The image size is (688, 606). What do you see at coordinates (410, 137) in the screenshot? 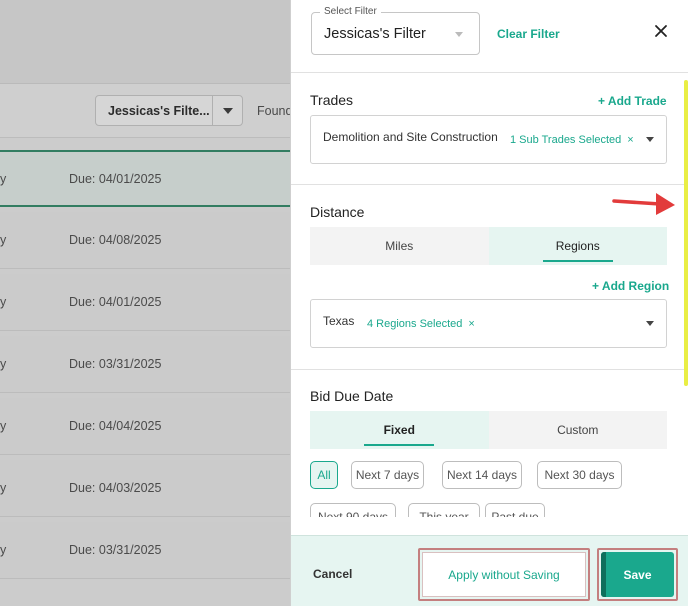
I see `trades-select-value: Demolition and Site Construction` at bounding box center [410, 137].